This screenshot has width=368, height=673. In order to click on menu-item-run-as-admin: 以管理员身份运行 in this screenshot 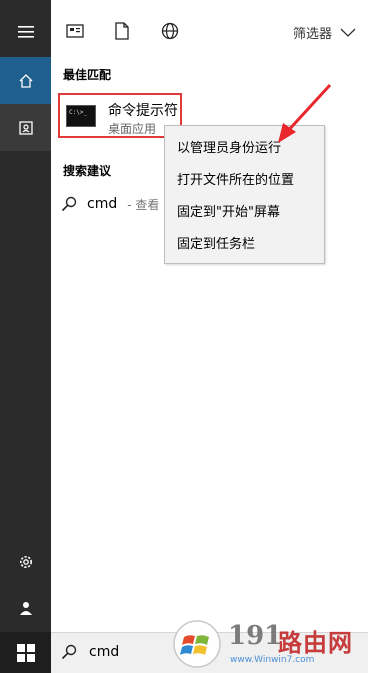, I will do `click(229, 146)`.